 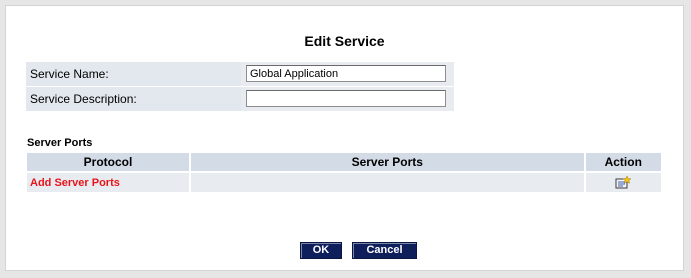 What do you see at coordinates (240, 74) in the screenshot?
I see `service-name-row: Service Name:` at bounding box center [240, 74].